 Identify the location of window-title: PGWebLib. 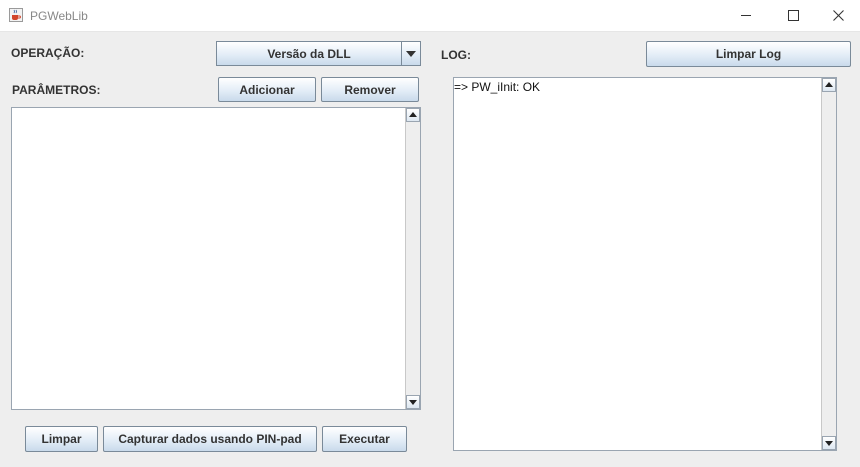
(59, 16).